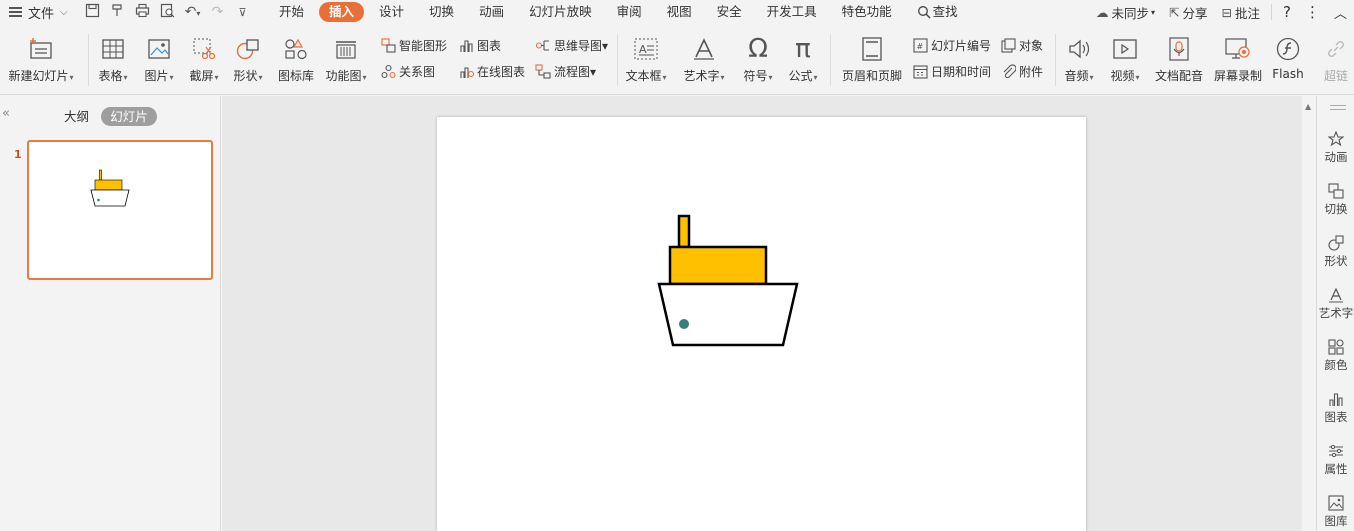  I want to click on header-footer-label: 页眉和页脚, so click(871, 76).